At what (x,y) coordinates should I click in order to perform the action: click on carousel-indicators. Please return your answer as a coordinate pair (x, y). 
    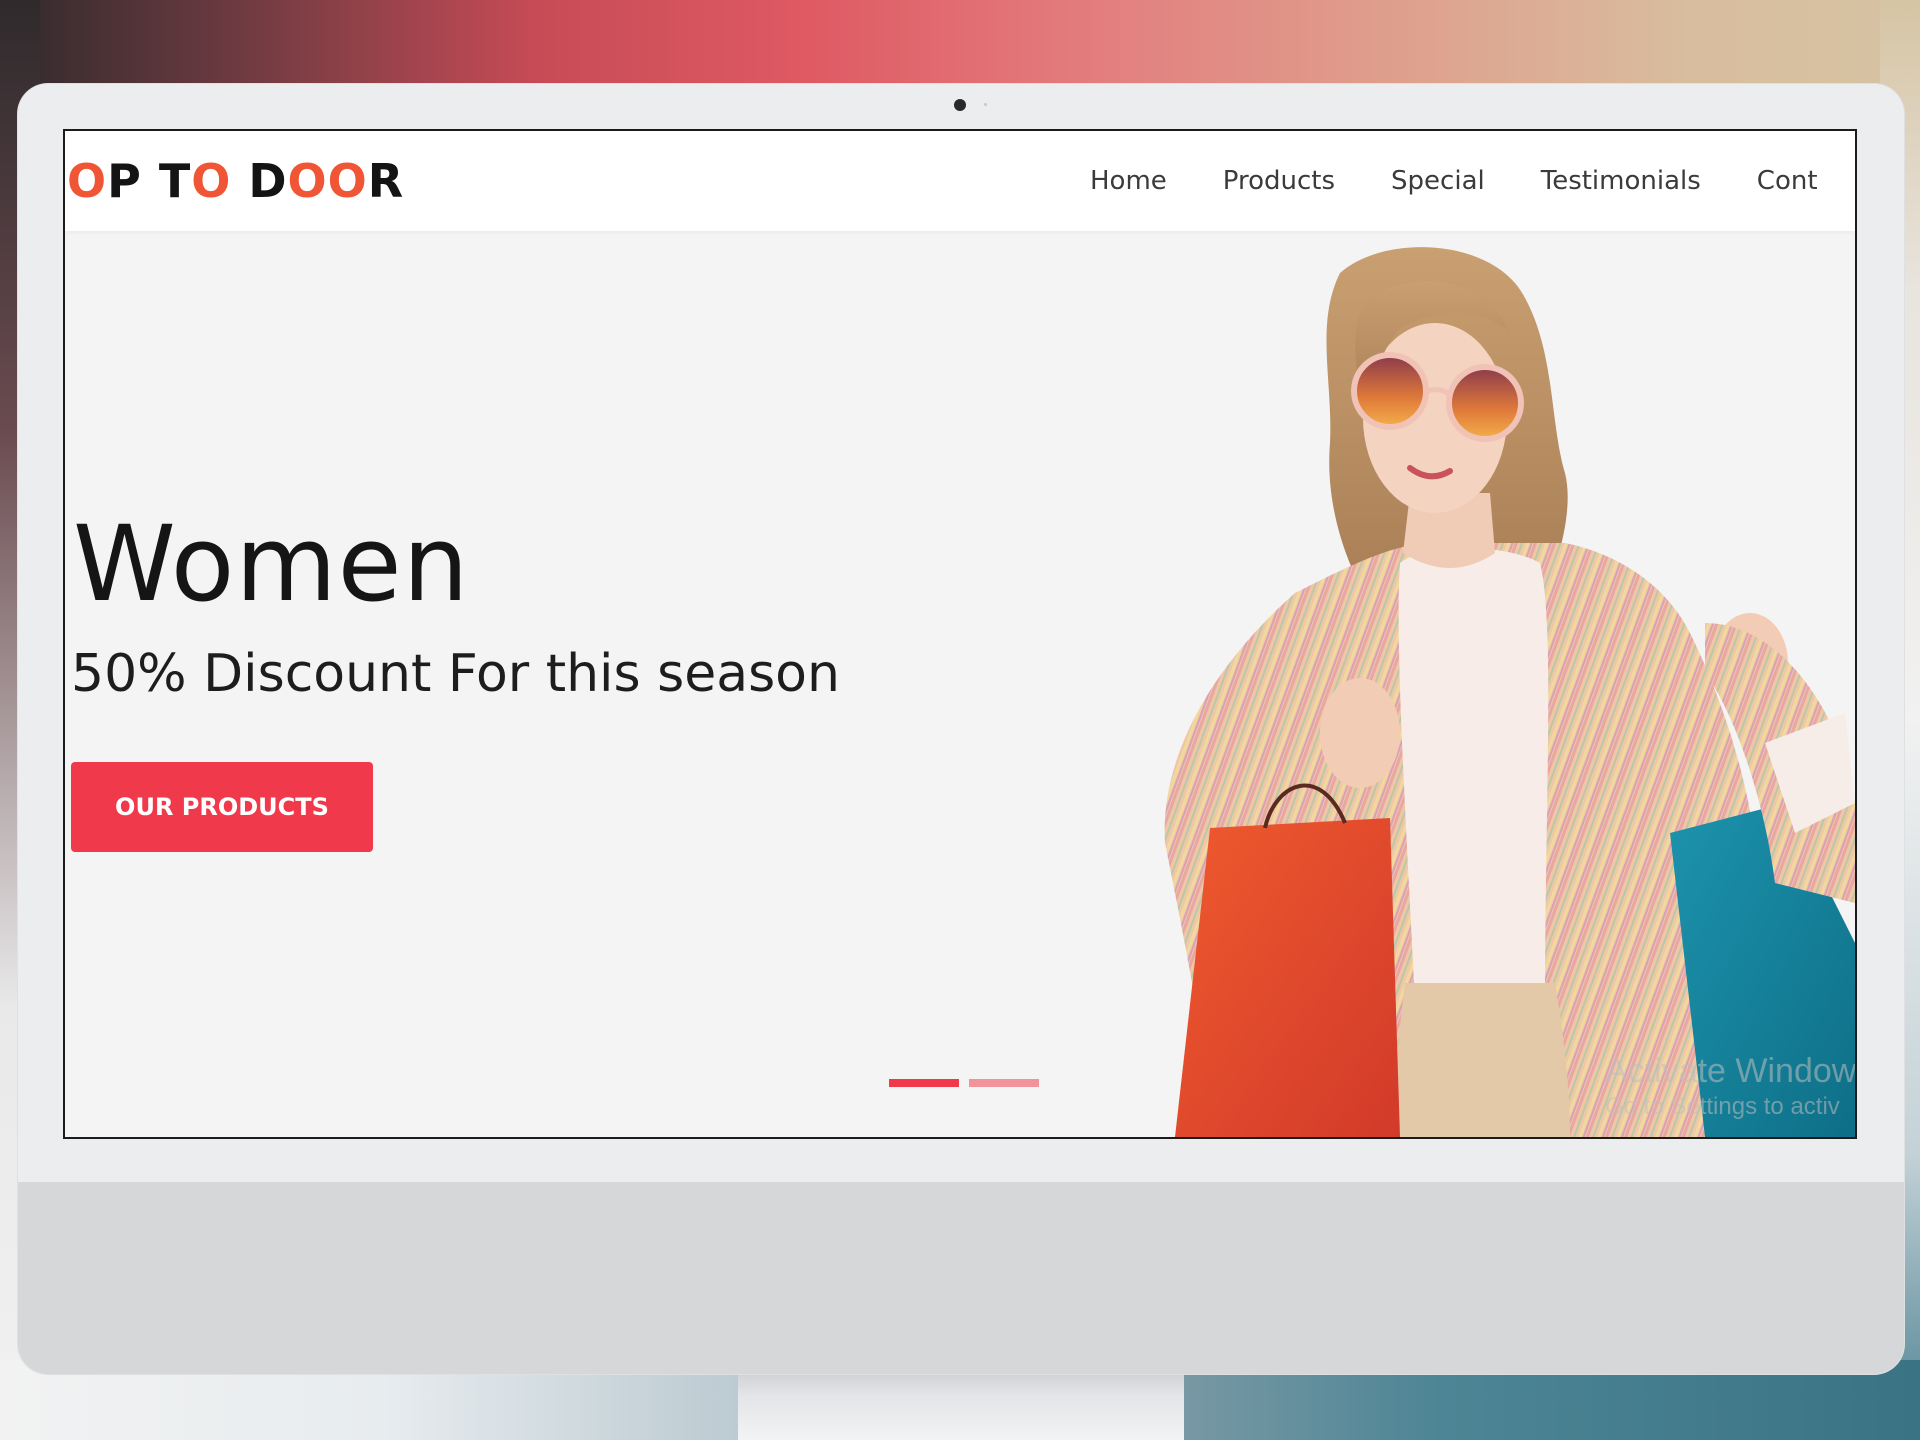
    Looking at the image, I should click on (964, 1083).